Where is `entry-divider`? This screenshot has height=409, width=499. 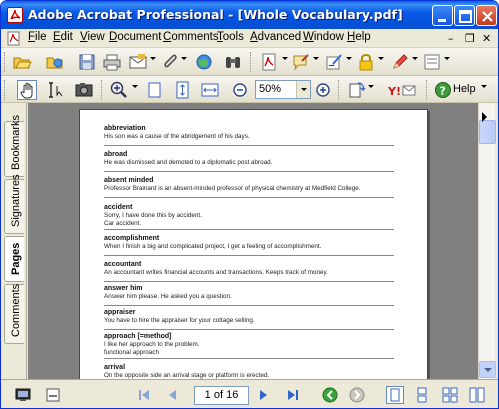 entry-divider is located at coordinates (249, 329).